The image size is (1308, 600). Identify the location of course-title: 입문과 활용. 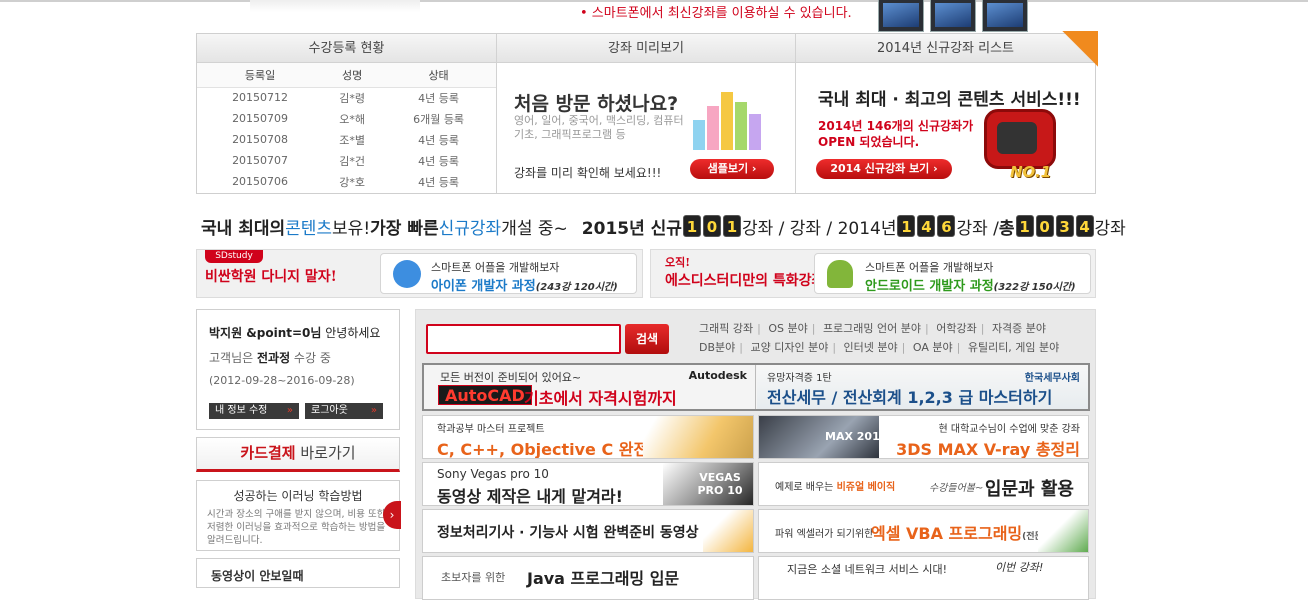
(1029, 489).